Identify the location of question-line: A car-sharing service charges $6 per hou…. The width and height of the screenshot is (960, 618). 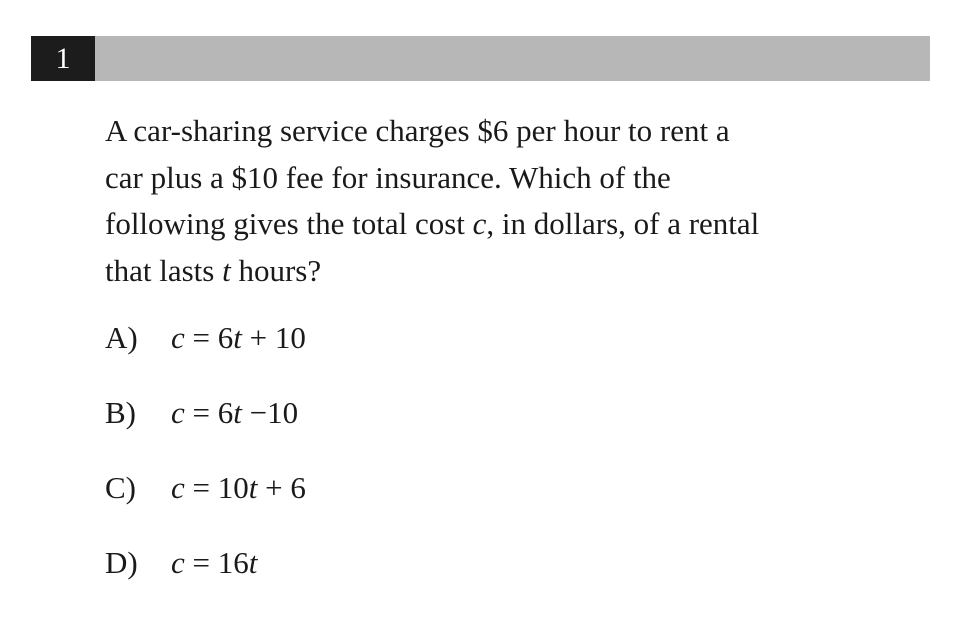
(505, 131).